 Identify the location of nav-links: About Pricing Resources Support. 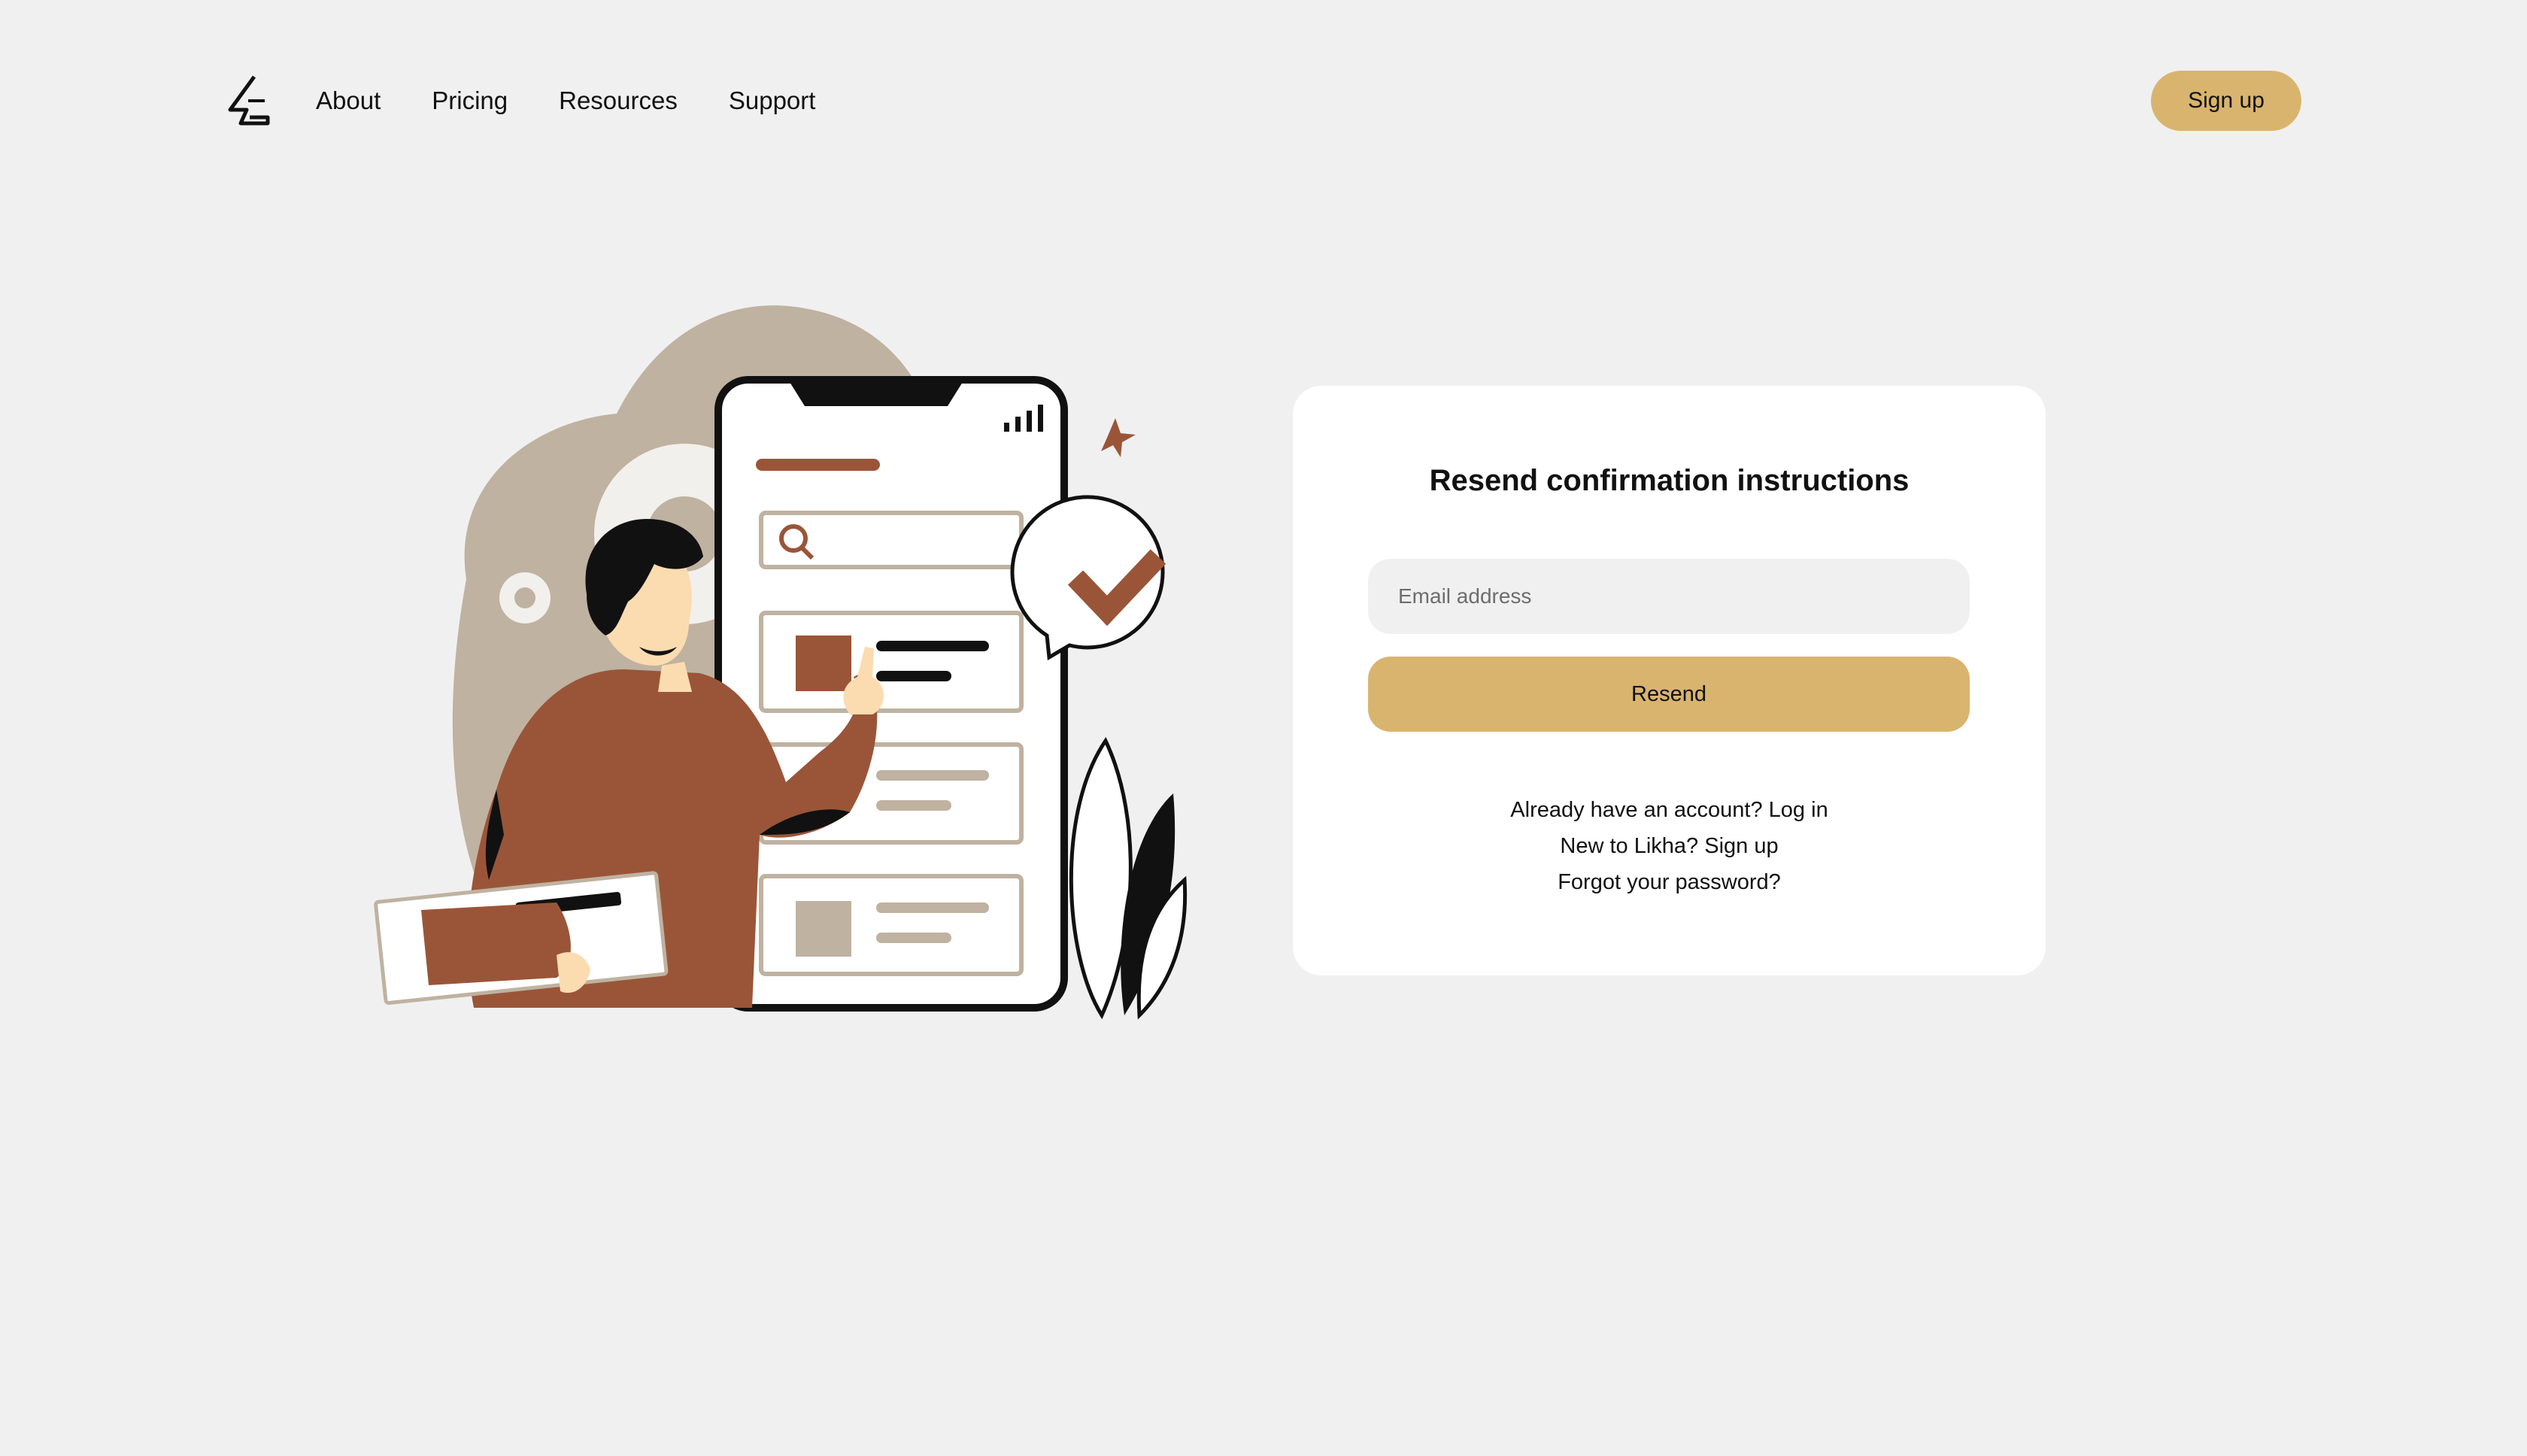
(565, 101).